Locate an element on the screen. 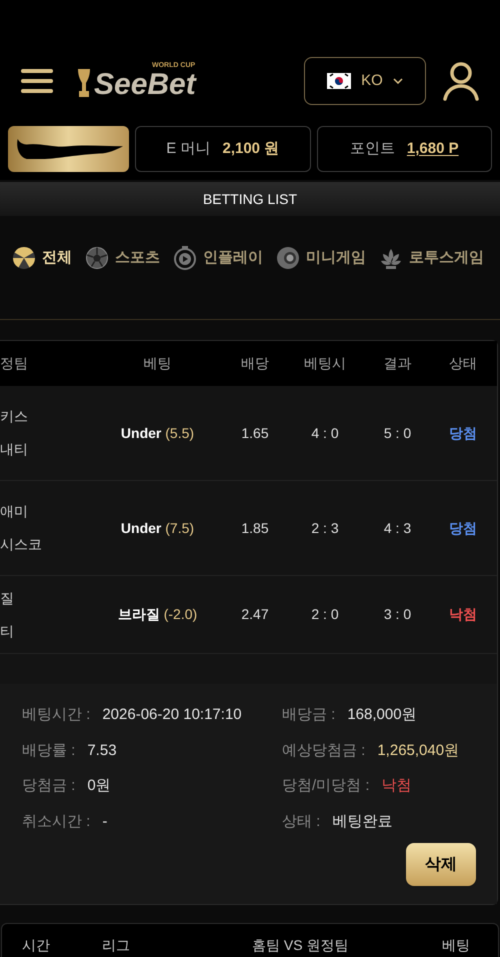 The height and width of the screenshot is (957, 500). field-value: 1,265,040원 is located at coordinates (418, 750).